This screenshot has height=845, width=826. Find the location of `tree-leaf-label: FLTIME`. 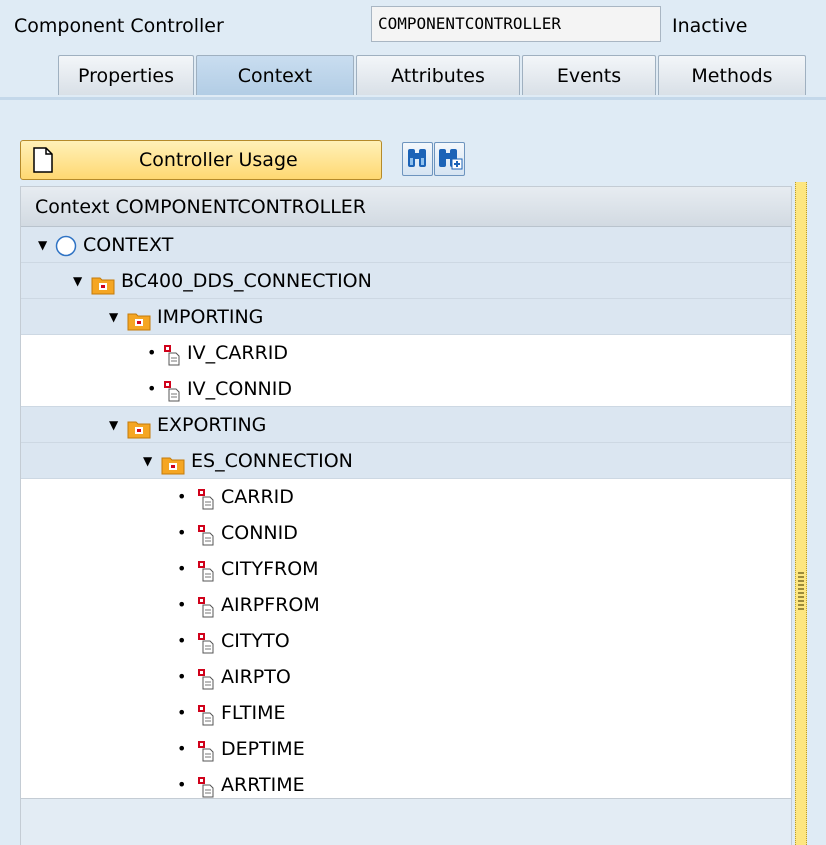

tree-leaf-label: FLTIME is located at coordinates (253, 713).